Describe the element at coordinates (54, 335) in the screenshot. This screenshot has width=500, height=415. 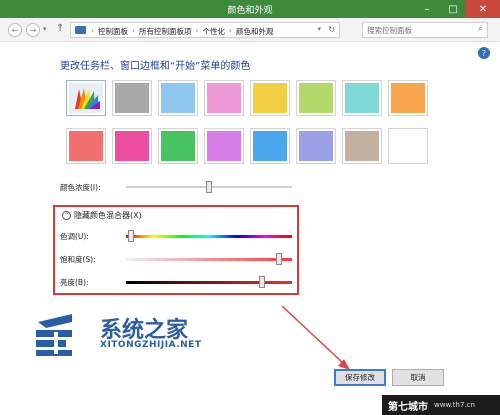
I see `watermark-logo-icon` at that location.